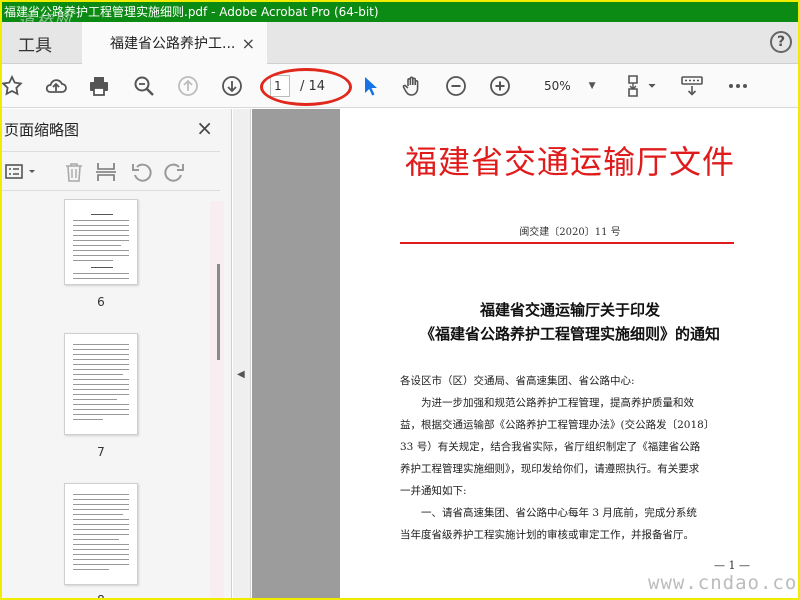  Describe the element at coordinates (242, 353) in the screenshot. I see `panel-collapse-bar: ◀` at that location.